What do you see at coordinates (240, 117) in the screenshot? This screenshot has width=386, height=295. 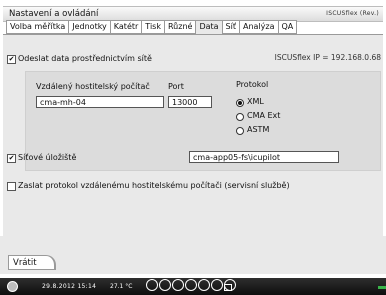 I see `protocol-cma-ext-radio` at bounding box center [240, 117].